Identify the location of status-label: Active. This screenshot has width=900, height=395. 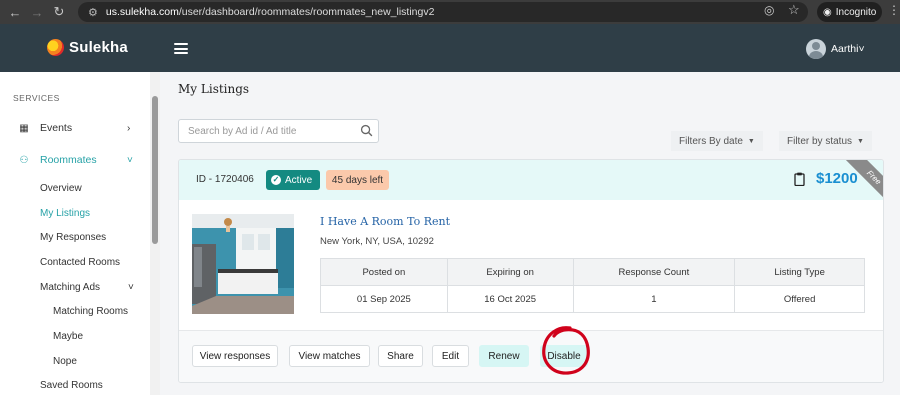
(299, 180).